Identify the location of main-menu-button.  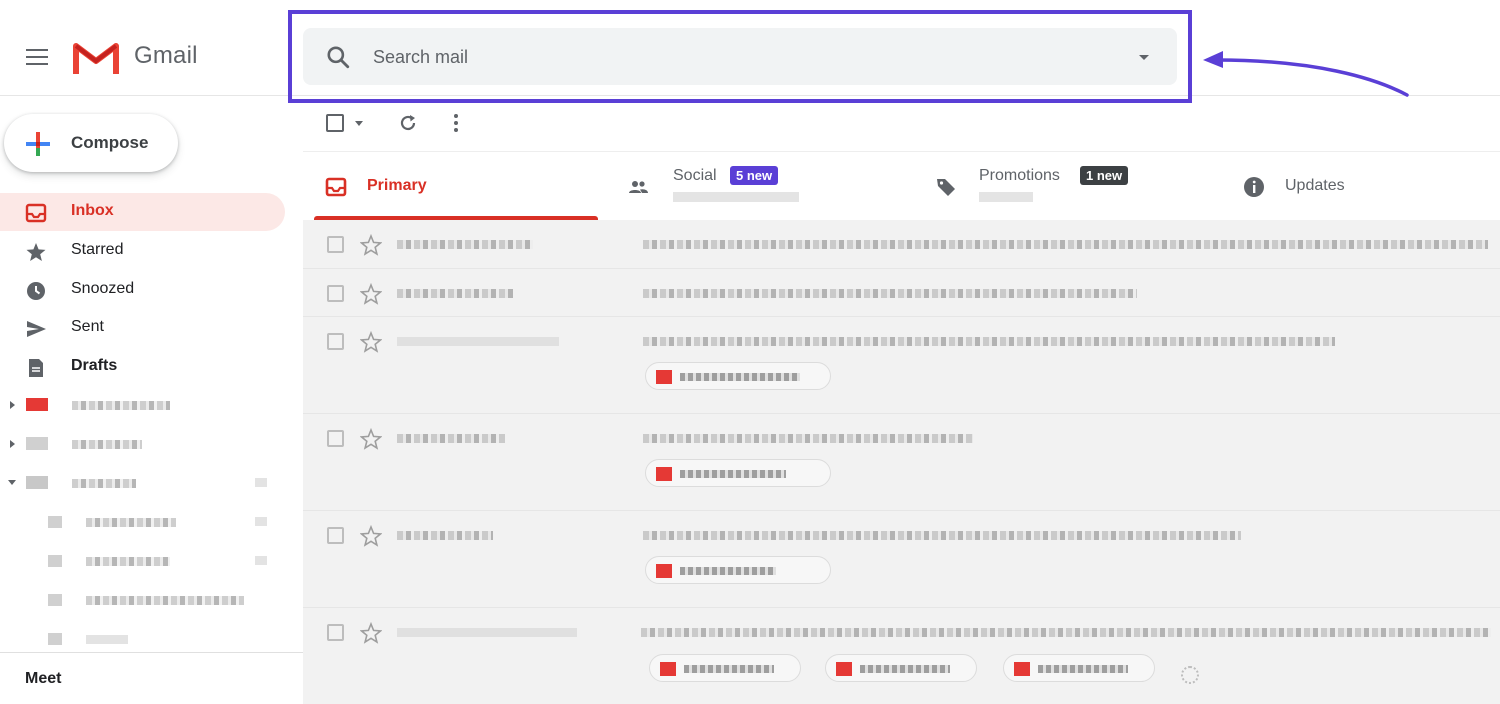
(37, 57).